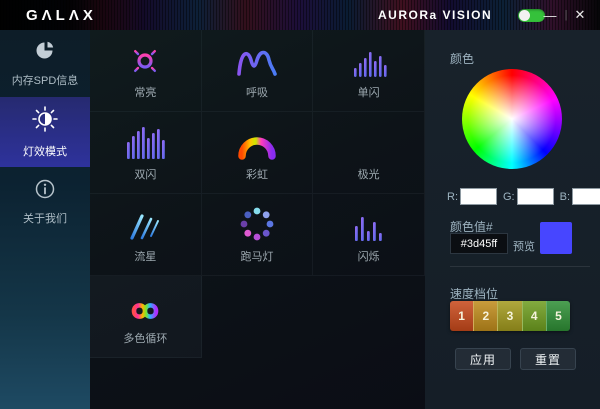  I want to click on info-icon, so click(45, 191).